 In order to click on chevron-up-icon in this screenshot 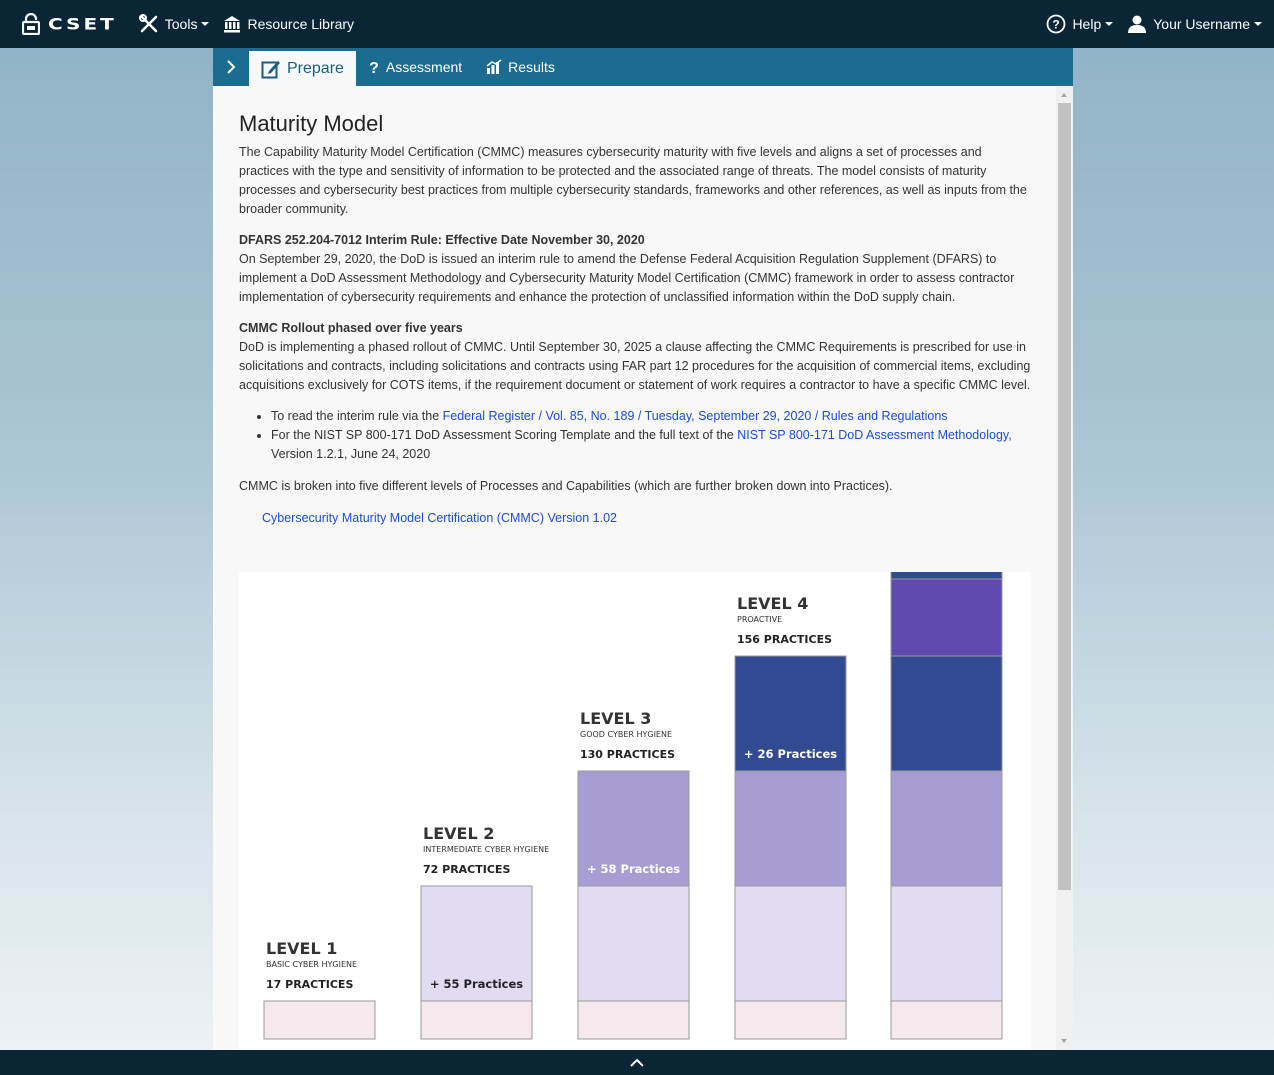, I will do `click(637, 1063)`.